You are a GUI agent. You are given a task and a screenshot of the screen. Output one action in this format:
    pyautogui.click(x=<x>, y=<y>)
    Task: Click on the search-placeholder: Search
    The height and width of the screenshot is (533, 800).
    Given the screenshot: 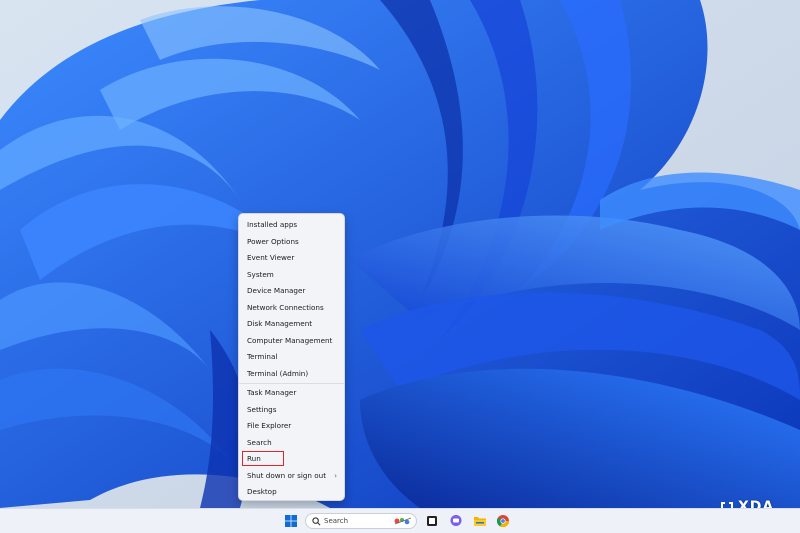 What is the action you would take?
    pyautogui.click(x=336, y=521)
    